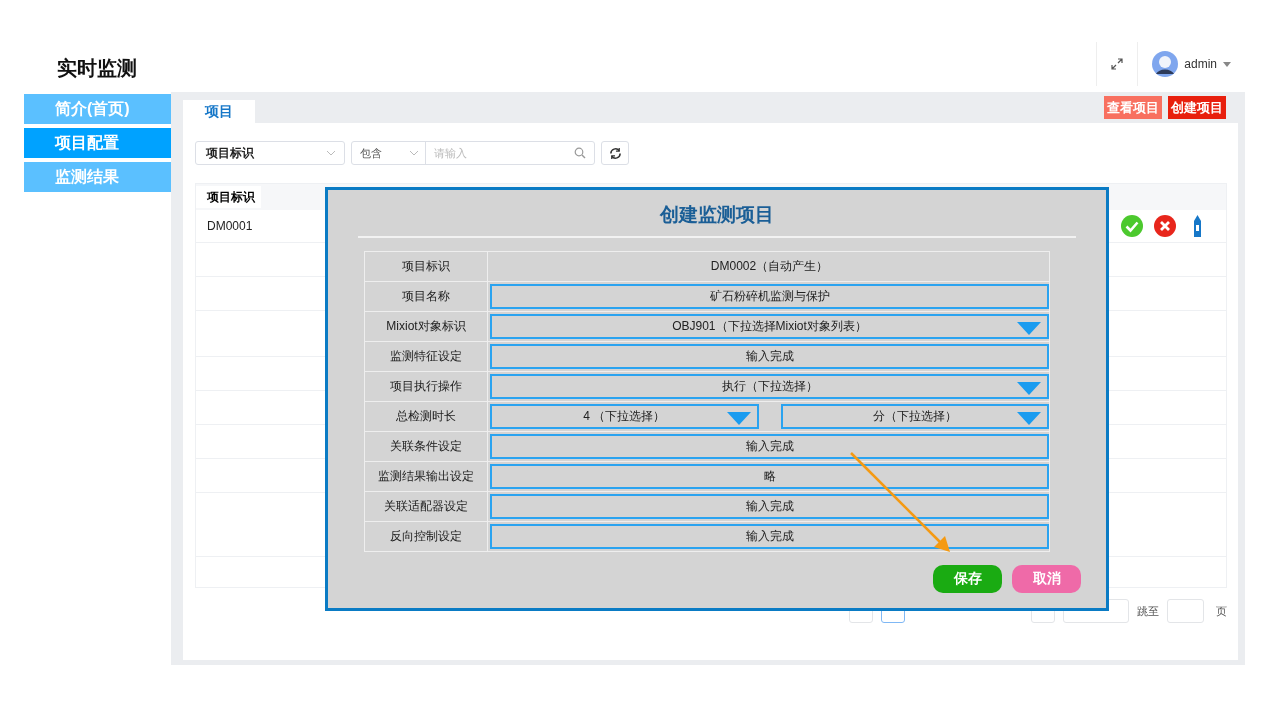  Describe the element at coordinates (426, 537) in the screenshot. I see `field-label: 反向控制设定` at that location.